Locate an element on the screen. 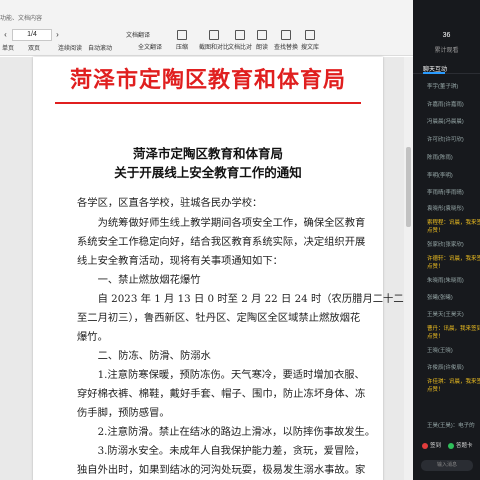 This screenshot has height=480, width=480. full-translate-label: 全文翻译 is located at coordinates (149, 48).